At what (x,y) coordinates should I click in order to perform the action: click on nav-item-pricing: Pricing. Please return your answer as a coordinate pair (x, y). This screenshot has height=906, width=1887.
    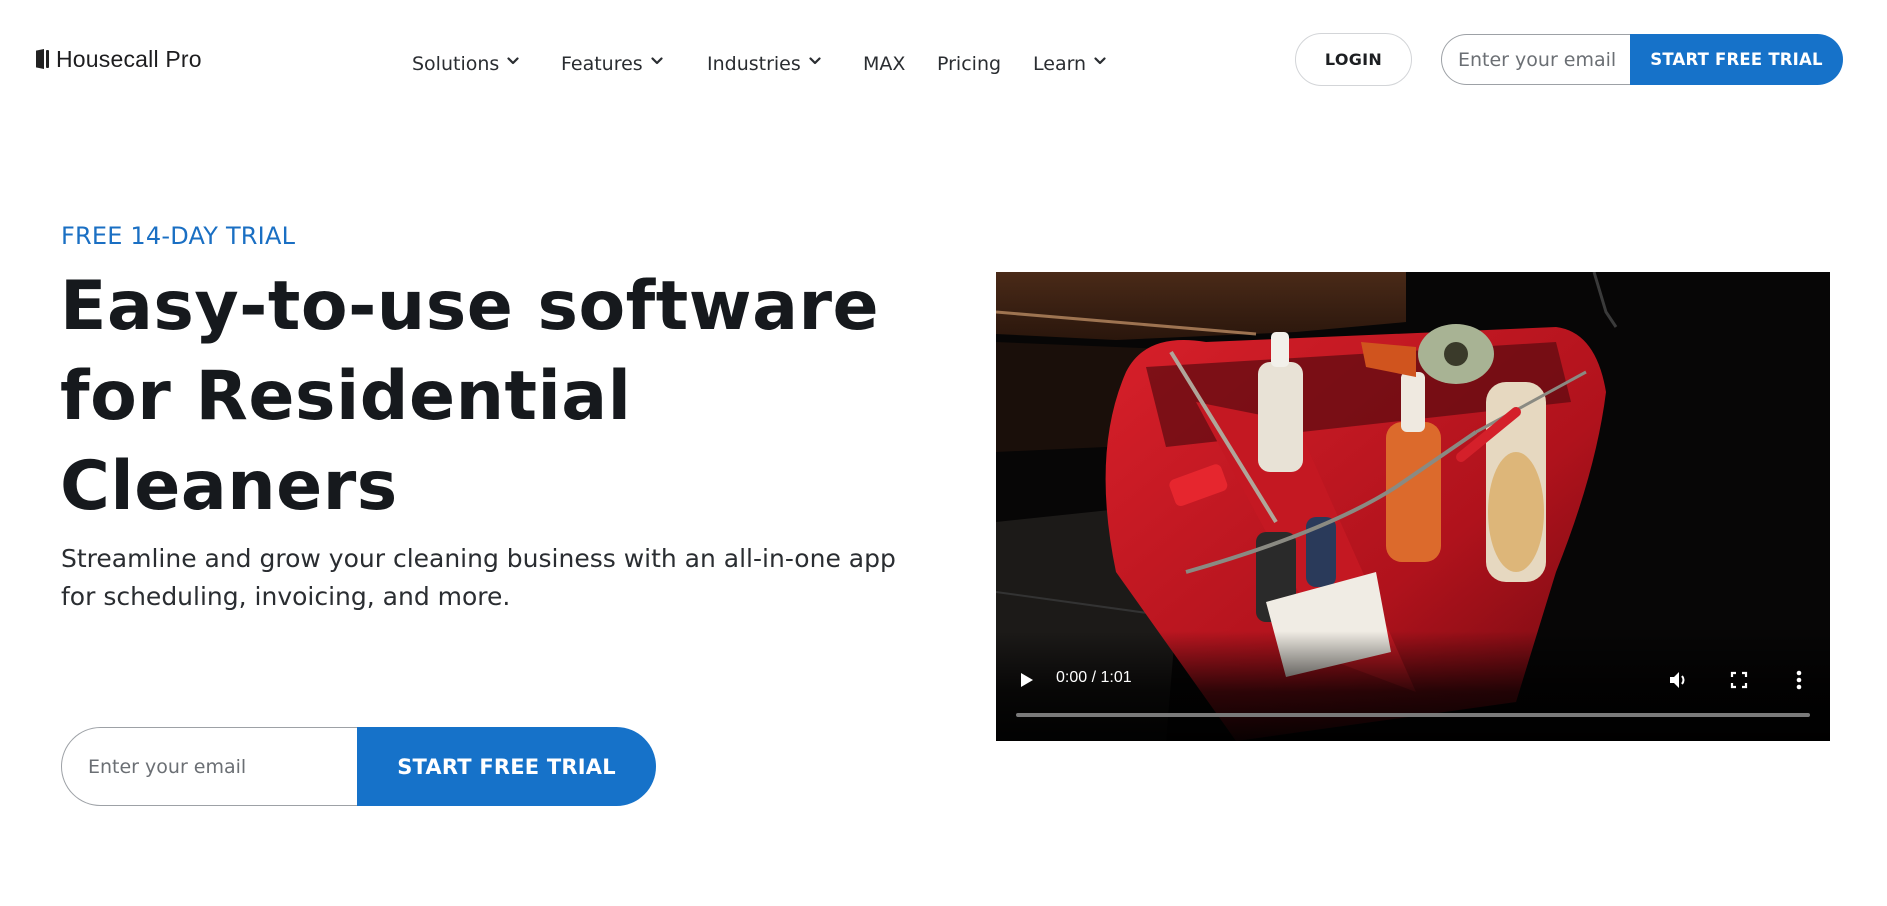
    Looking at the image, I should click on (969, 64).